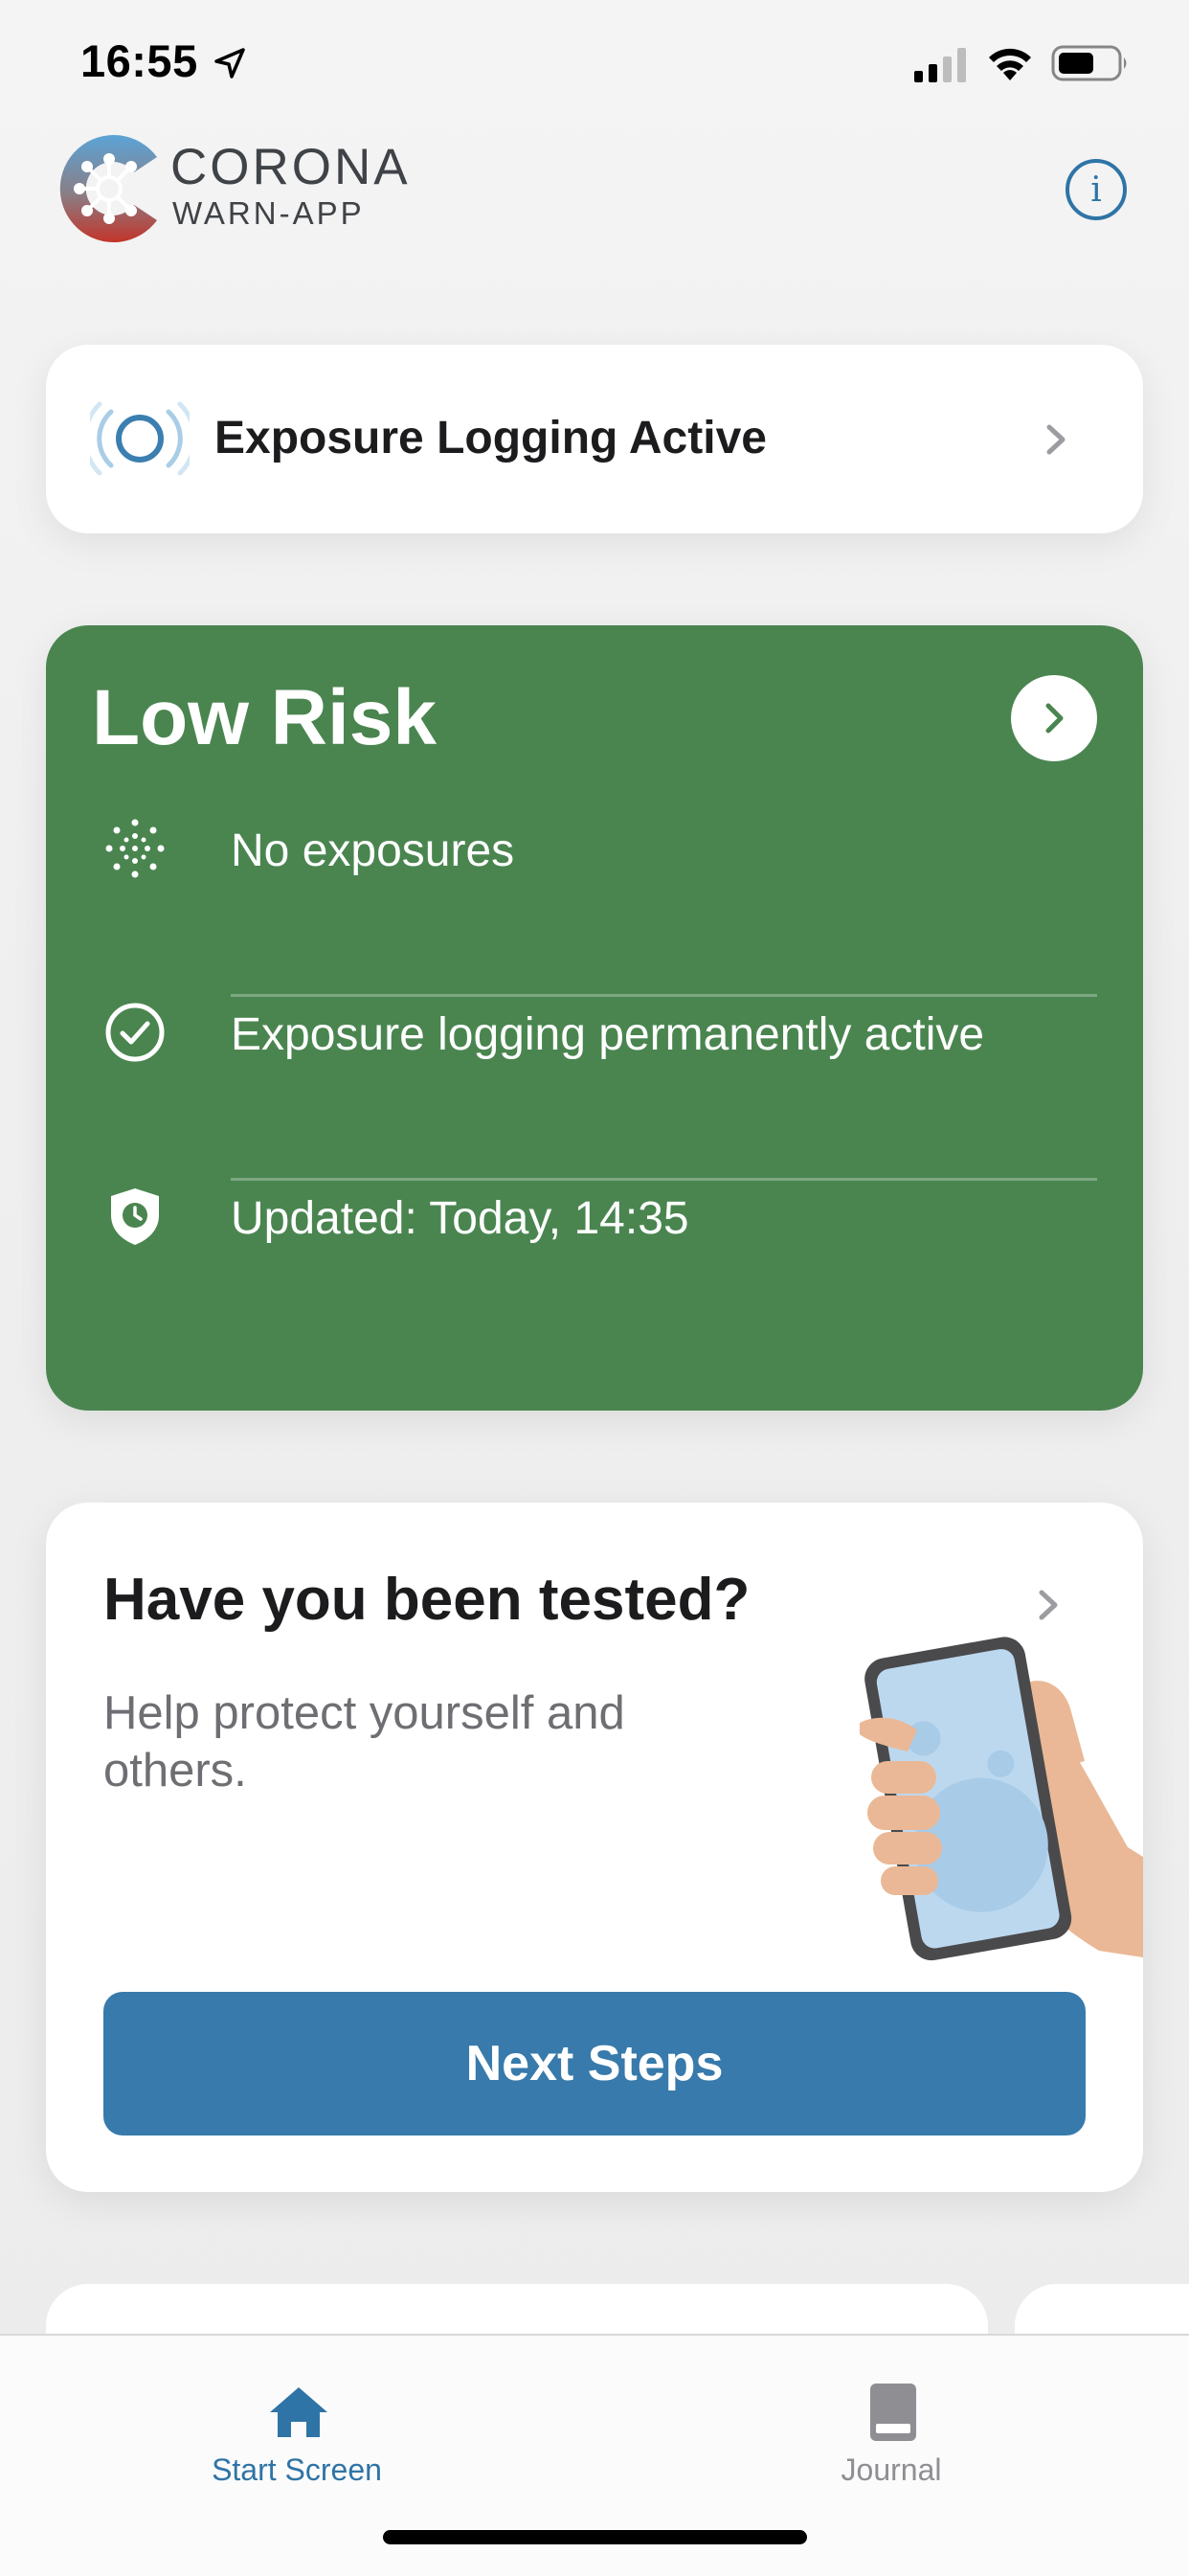 This screenshot has width=1189, height=2576. I want to click on tab-start-screen: Start Screen, so click(296, 2428).